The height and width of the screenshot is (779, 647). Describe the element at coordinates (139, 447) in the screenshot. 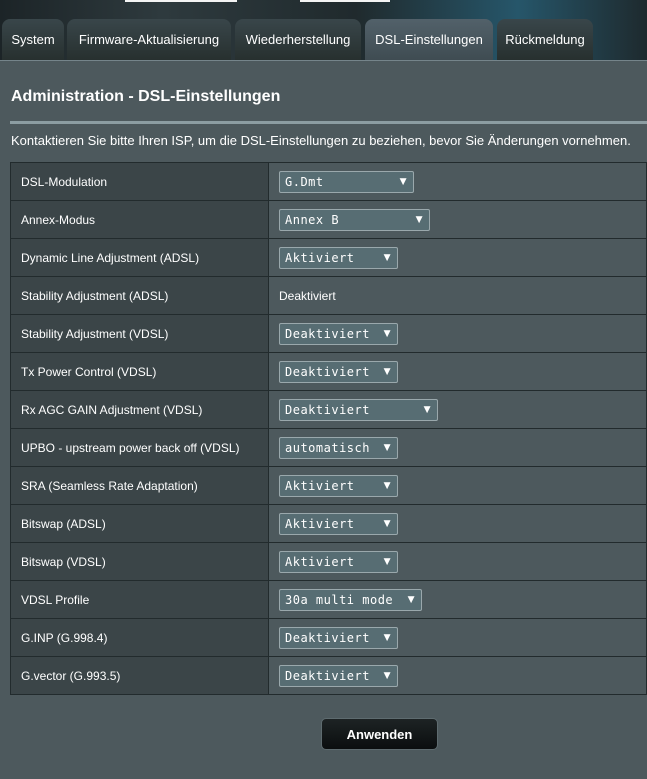

I see `setting-label: UPBO - upstream power back off (VDSL)` at that location.